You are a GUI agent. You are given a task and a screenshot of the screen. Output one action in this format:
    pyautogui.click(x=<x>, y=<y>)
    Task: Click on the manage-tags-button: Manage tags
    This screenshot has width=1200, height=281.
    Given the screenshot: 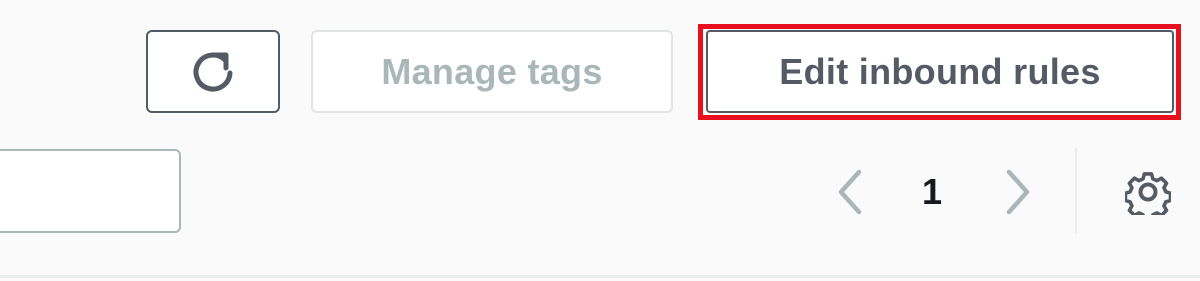 What is the action you would take?
    pyautogui.click(x=492, y=71)
    